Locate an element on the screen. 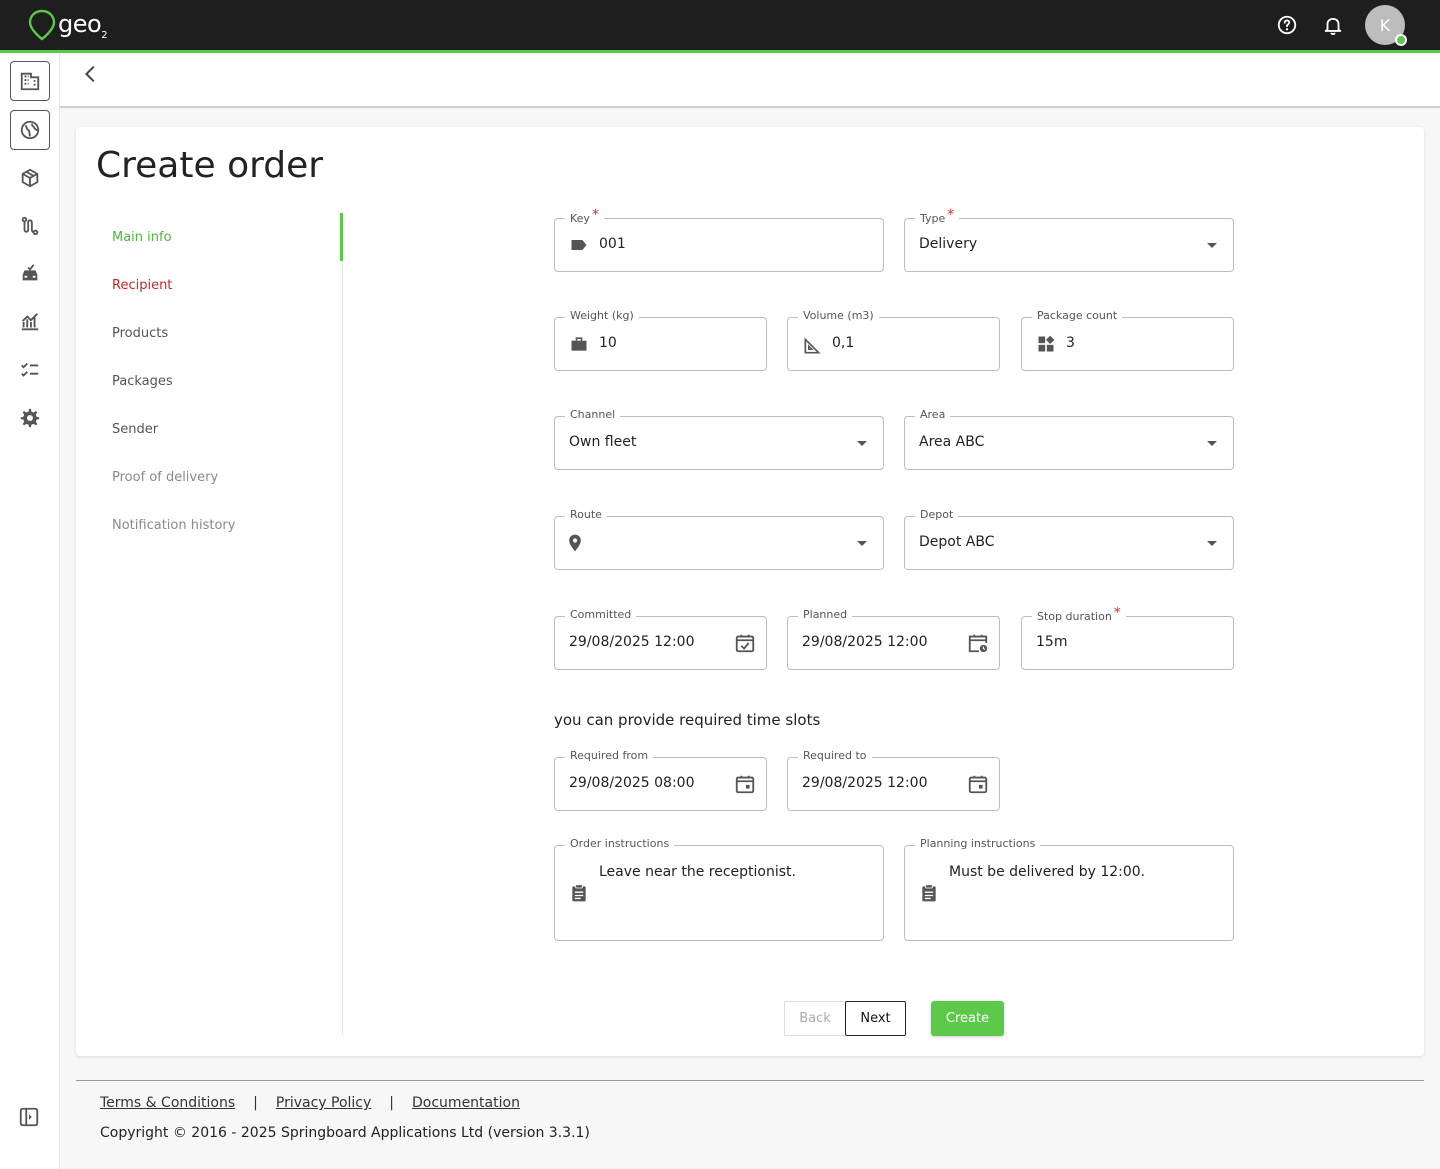 This screenshot has width=1440, height=1169. app-logo: geo2 is located at coordinates (68, 25).